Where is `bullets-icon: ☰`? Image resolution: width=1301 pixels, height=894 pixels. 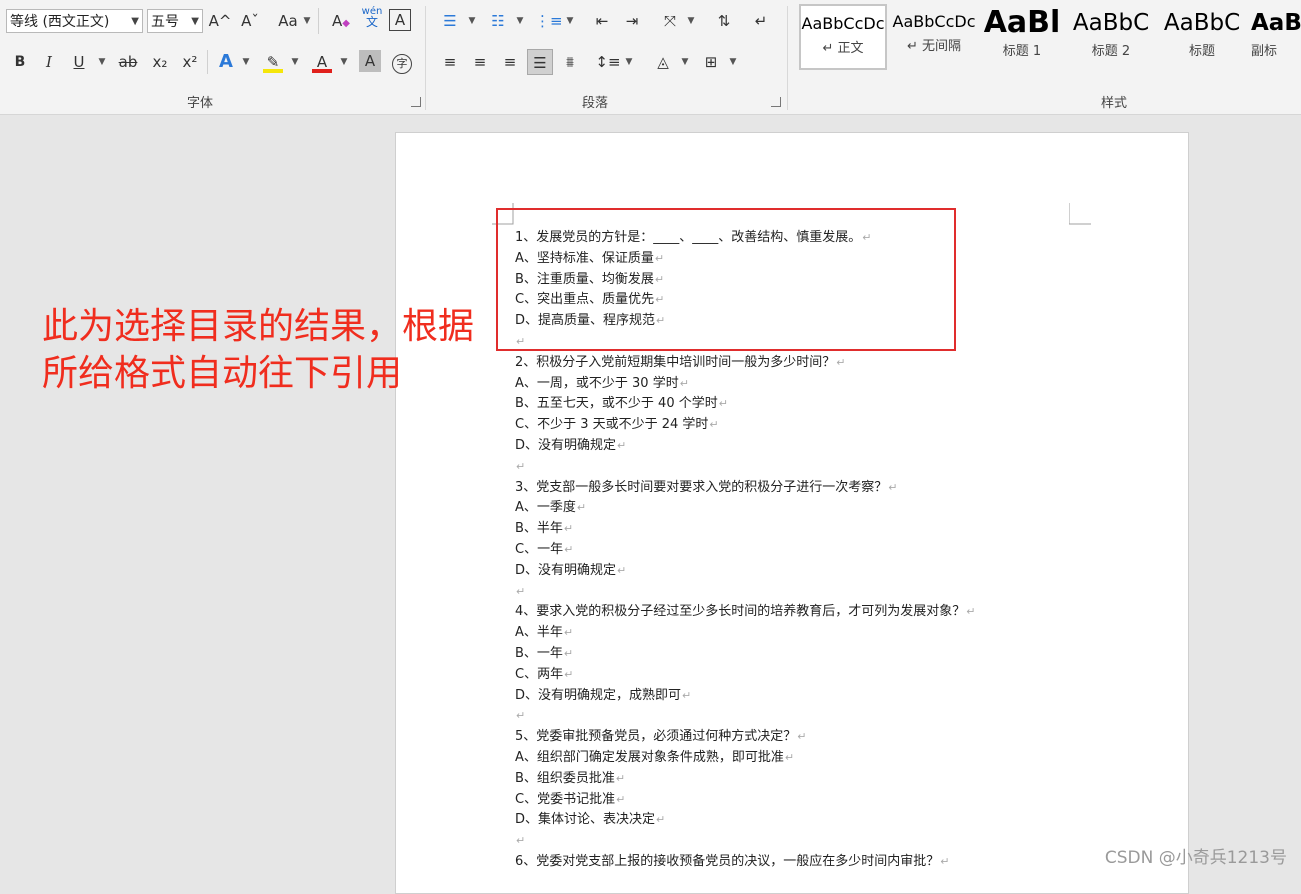 bullets-icon: ☰ is located at coordinates (450, 21).